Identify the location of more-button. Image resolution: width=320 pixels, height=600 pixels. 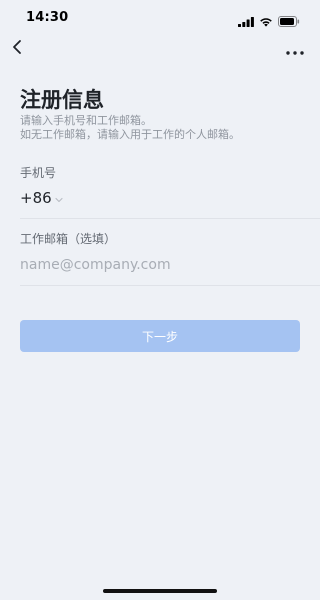
(295, 49).